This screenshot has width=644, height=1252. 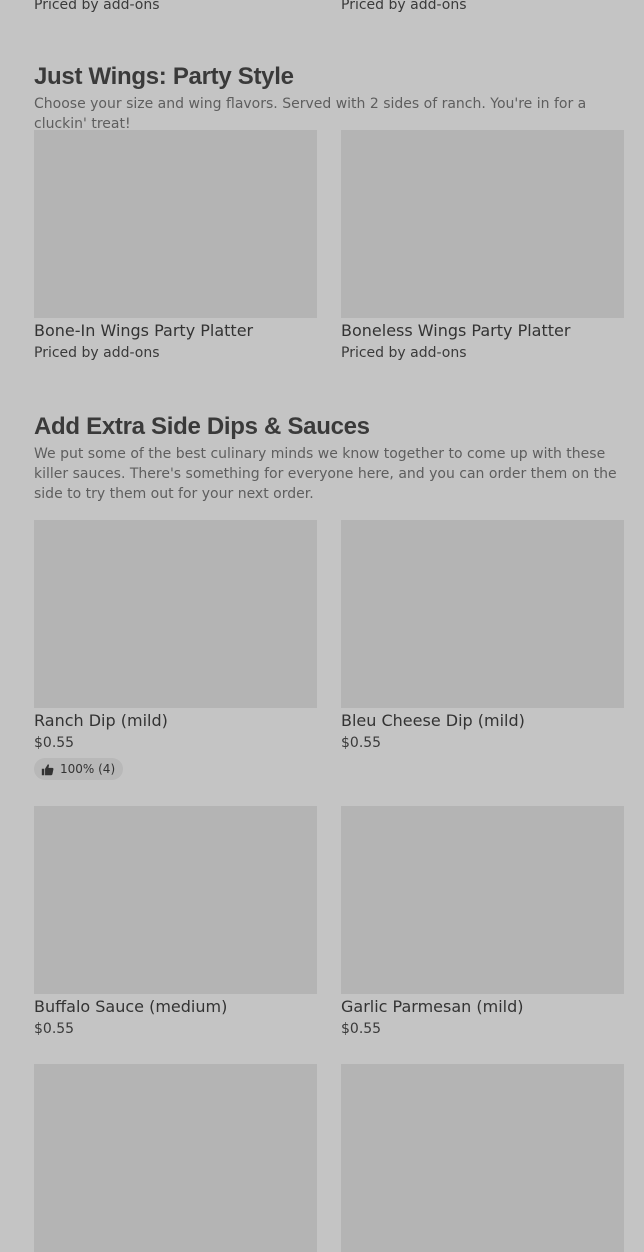 I want to click on menu-item-card: Bleu Cheese Dip (mild) $0.55, so click(x=482, y=636).